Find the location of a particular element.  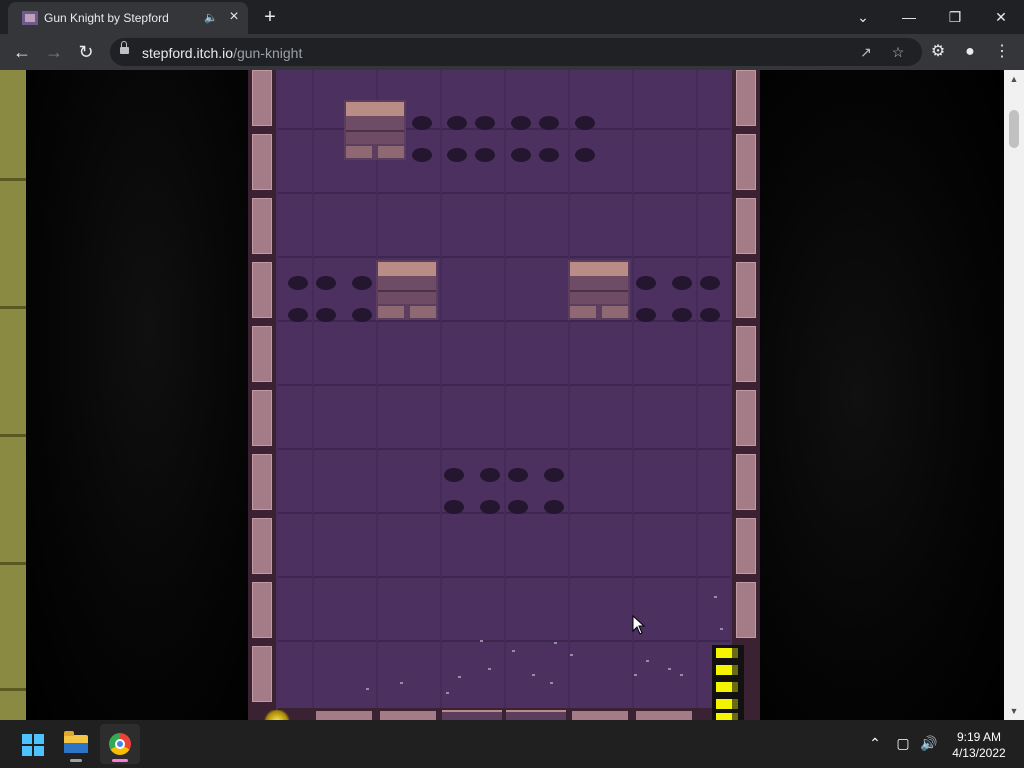

chrome-icon is located at coordinates (120, 744).